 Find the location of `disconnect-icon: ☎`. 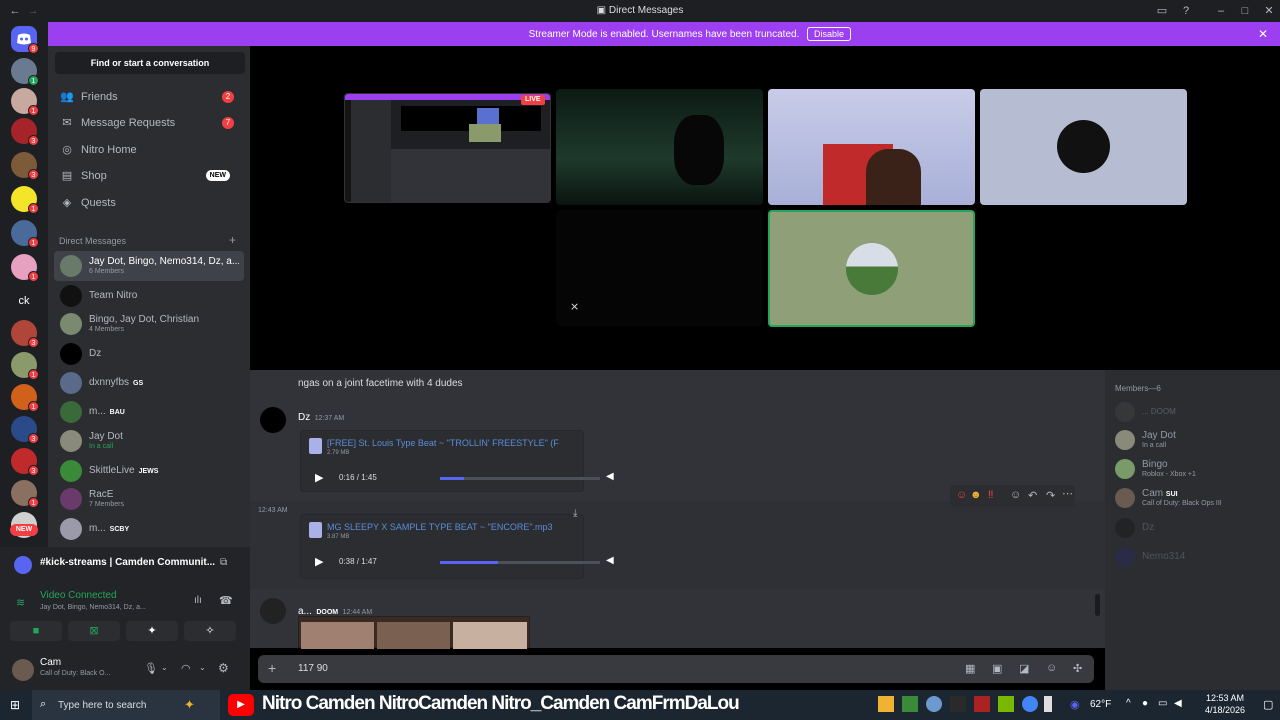

disconnect-icon: ☎ is located at coordinates (226, 600).